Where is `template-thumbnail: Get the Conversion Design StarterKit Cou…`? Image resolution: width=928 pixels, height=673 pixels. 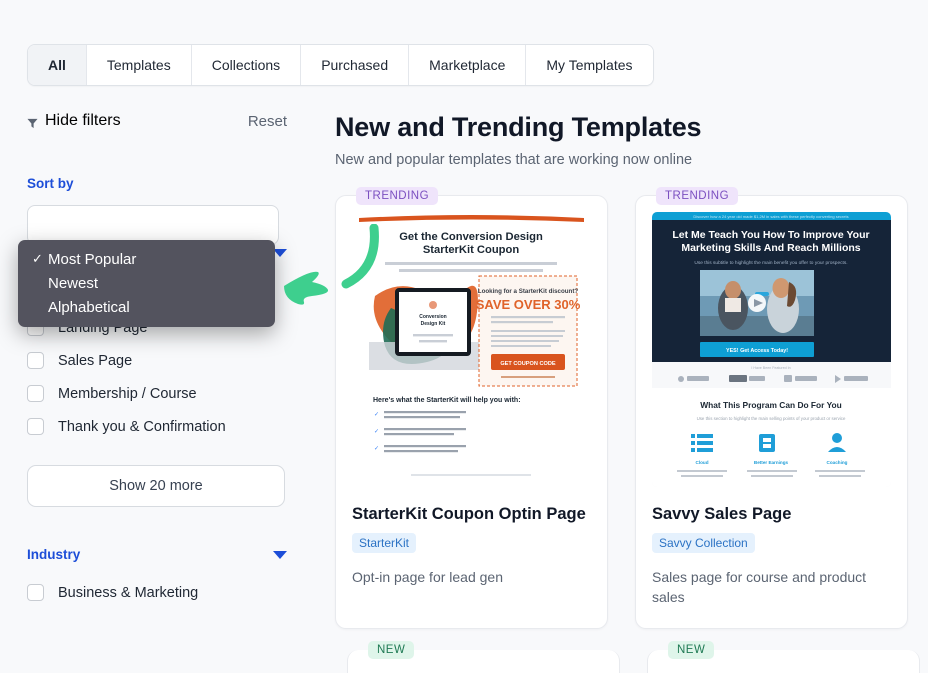 template-thumbnail: Get the Conversion Design StarterKit Cou… is located at coordinates (471, 349).